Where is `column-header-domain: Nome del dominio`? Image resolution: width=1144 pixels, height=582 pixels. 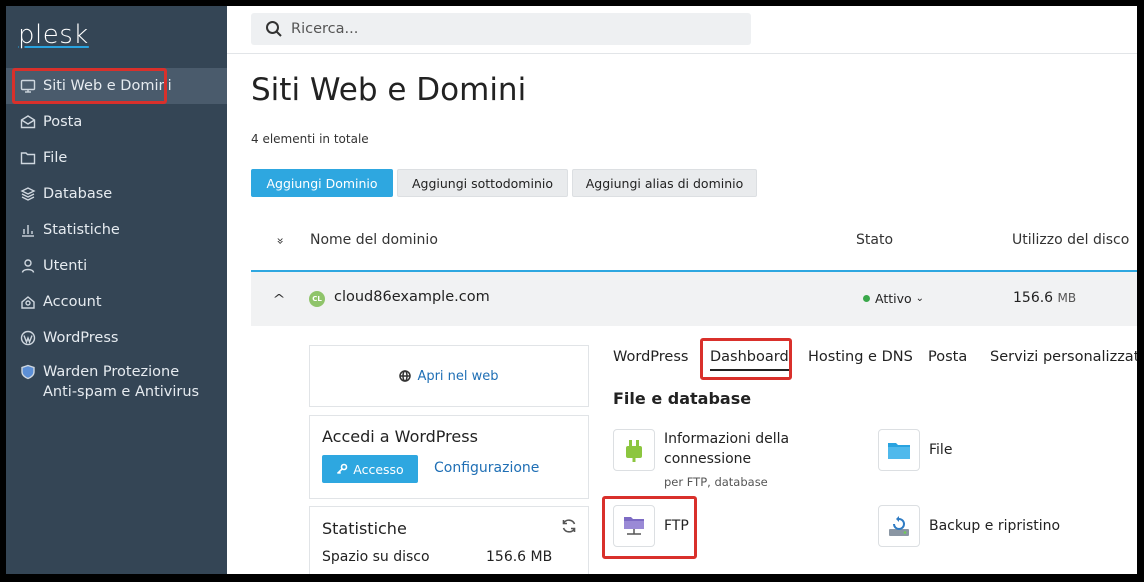 column-header-domain: Nome del dominio is located at coordinates (374, 240).